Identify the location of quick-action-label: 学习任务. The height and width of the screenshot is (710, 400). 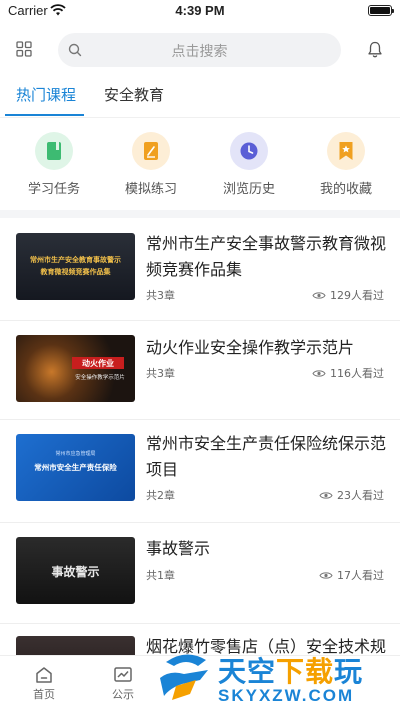
(53, 189).